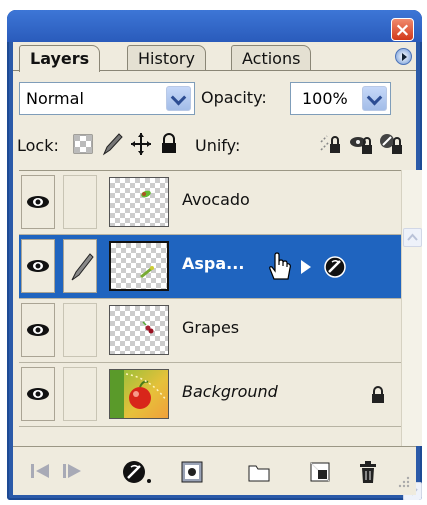 The width and height of the screenshot is (427, 505). Describe the element at coordinates (325, 98) in the screenshot. I see `opacity-value: 100%` at that location.